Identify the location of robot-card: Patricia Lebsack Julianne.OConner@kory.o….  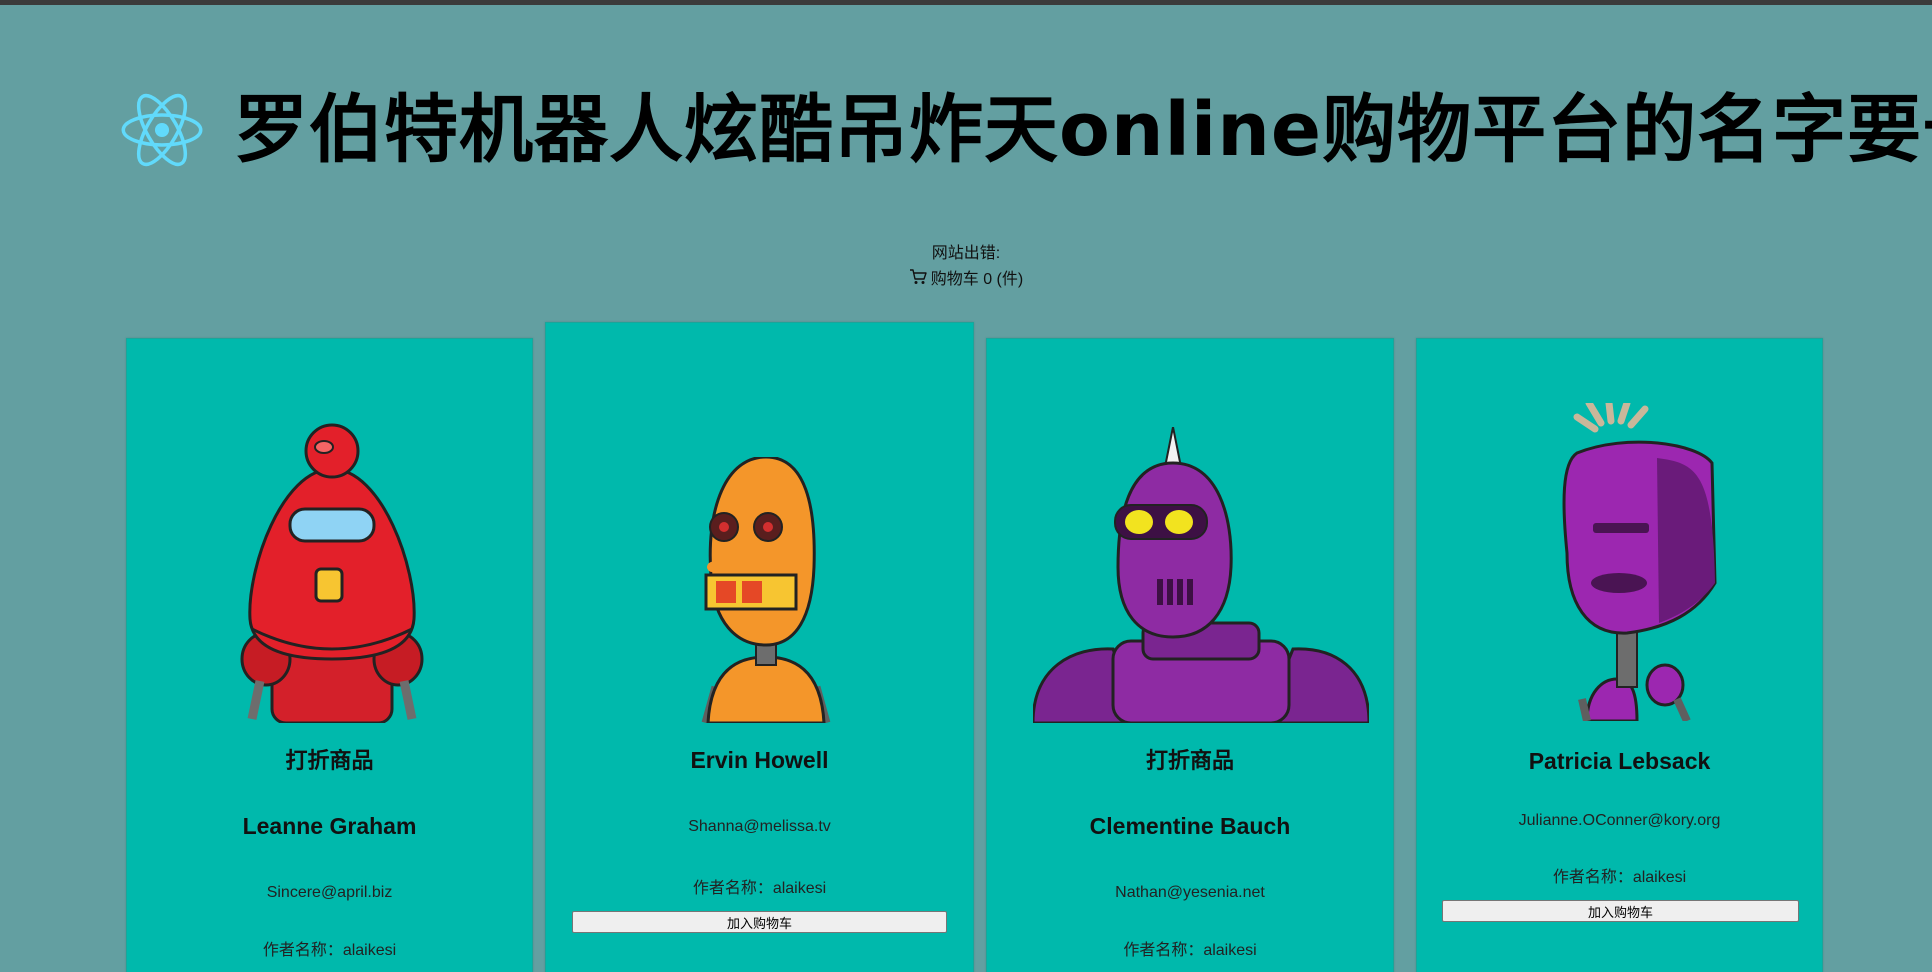
(1619, 655).